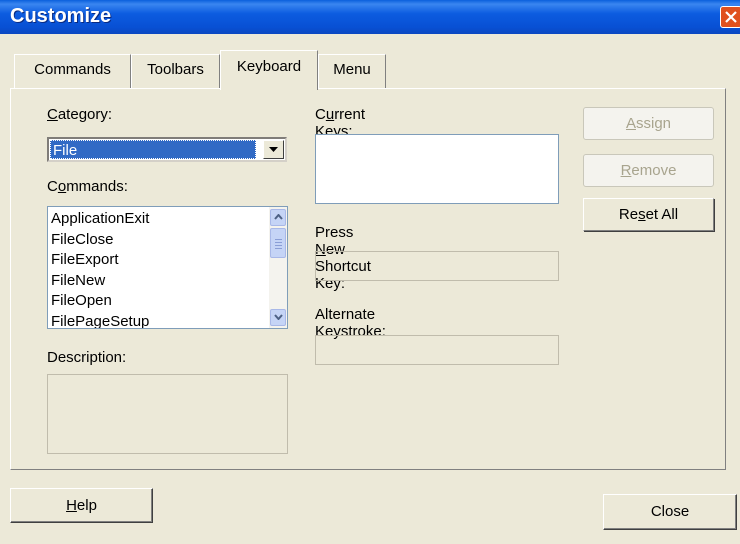 The height and width of the screenshot is (544, 740). I want to click on tab-label: Menu, so click(352, 69).